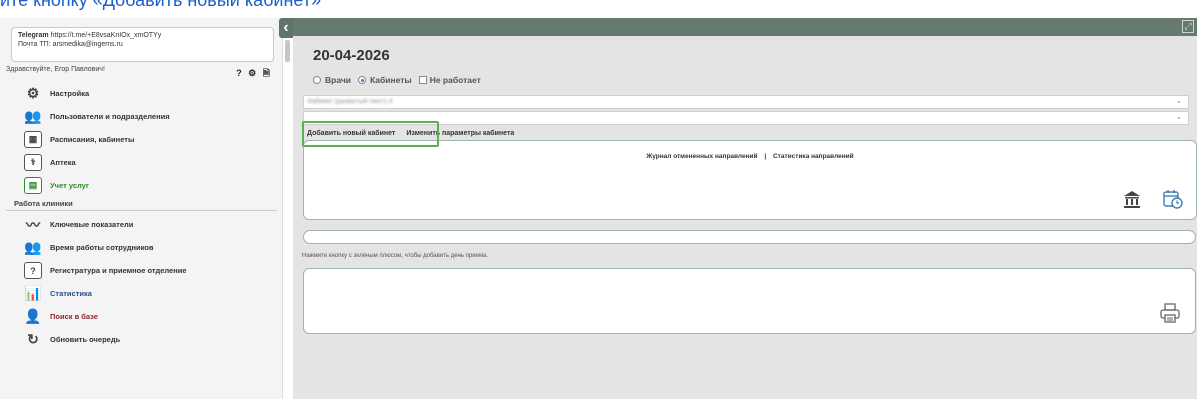  I want to click on cabinet-select: Кабинет (размытый текст) 4 ⌄, so click(746, 102).